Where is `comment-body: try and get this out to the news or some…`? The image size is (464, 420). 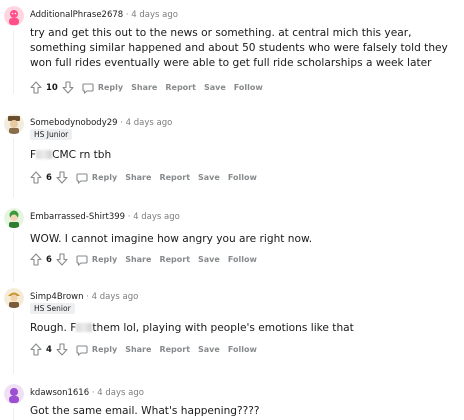 comment-body: try and get this out to the news or some… is located at coordinates (239, 48).